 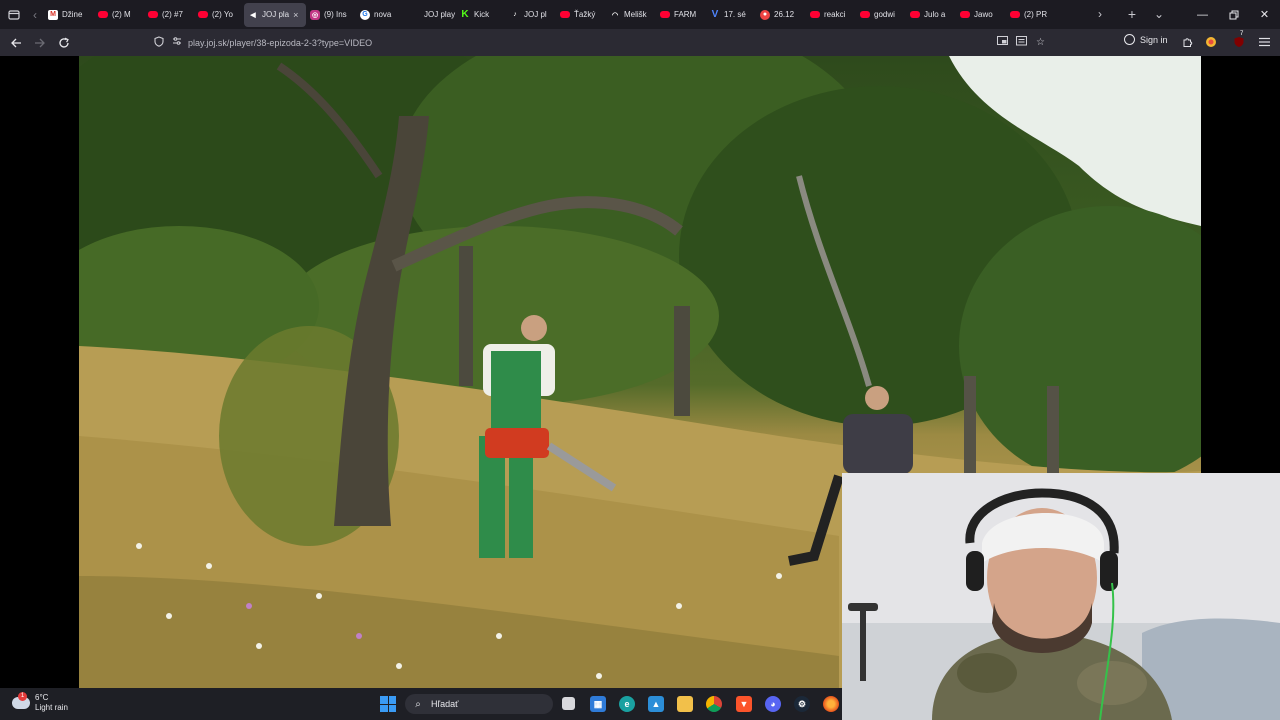 I want to click on app-menu-icon, so click(x=1264, y=42).